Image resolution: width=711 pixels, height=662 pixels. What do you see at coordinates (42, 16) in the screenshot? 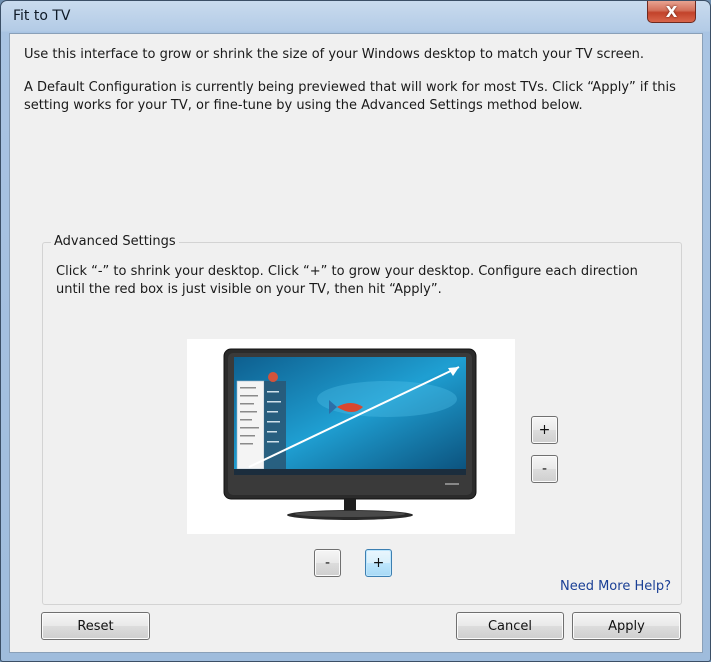
I see `window-title: Fit to TV` at bounding box center [42, 16].